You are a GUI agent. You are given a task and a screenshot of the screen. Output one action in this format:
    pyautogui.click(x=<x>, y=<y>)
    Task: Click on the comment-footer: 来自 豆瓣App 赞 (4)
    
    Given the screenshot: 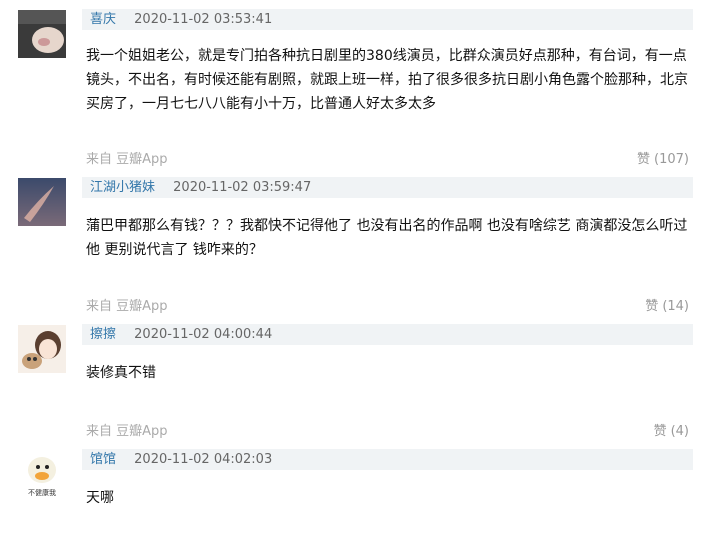 What is the action you would take?
    pyautogui.click(x=387, y=430)
    